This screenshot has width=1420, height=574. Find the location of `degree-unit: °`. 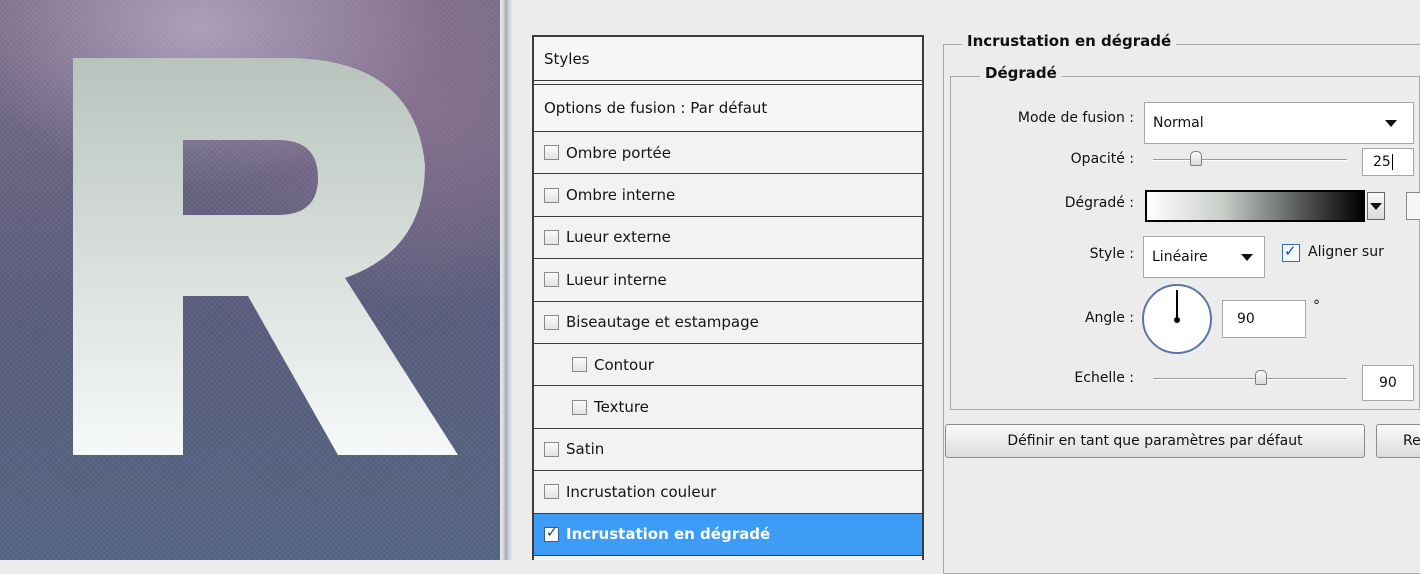

degree-unit: ° is located at coordinates (1316, 306).